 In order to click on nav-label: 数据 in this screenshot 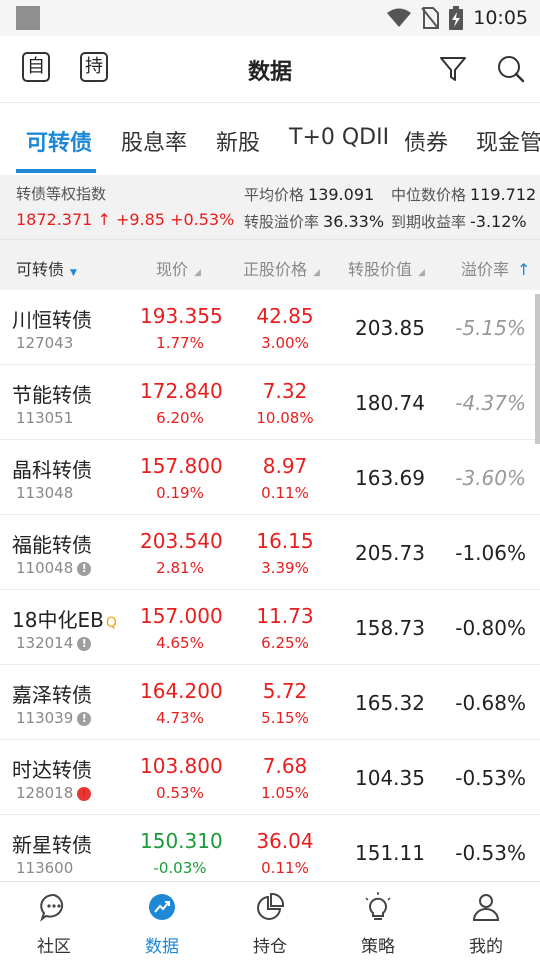, I will do `click(162, 947)`.